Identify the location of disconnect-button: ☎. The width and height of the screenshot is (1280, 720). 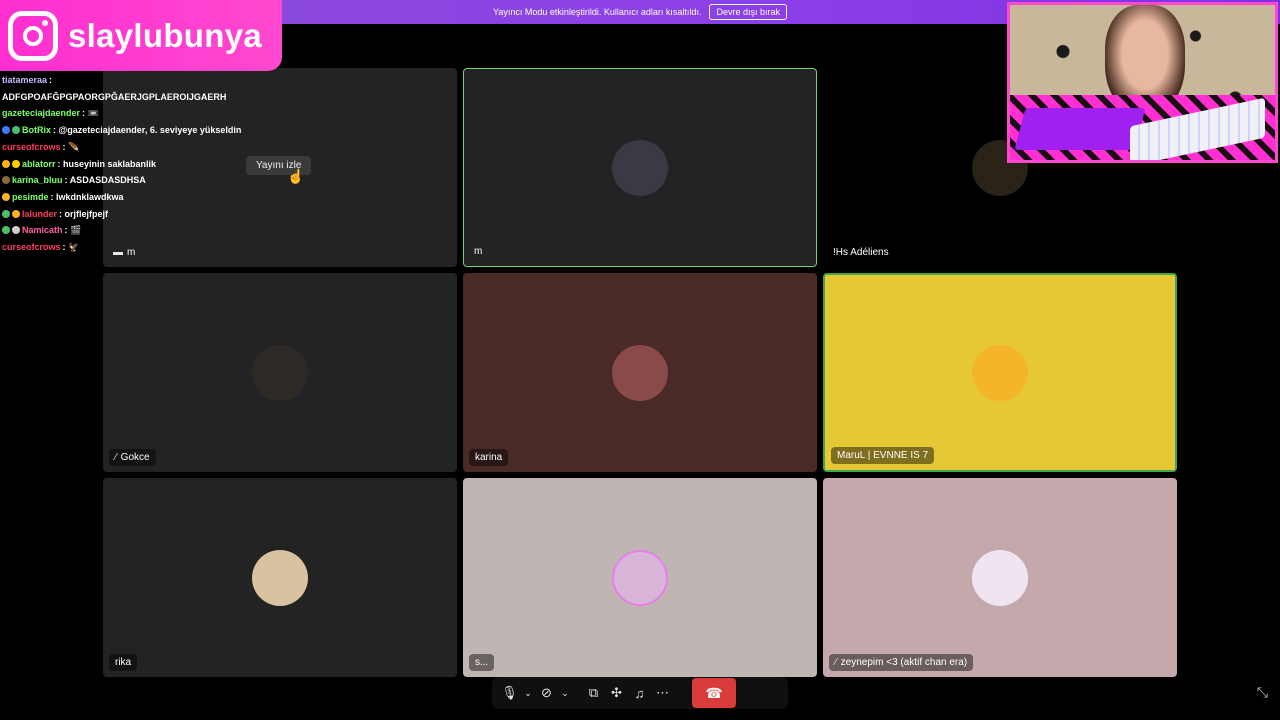
(714, 693).